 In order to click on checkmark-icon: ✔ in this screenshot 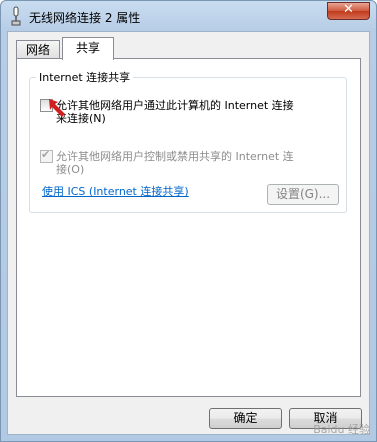, I will do `click(46, 154)`.